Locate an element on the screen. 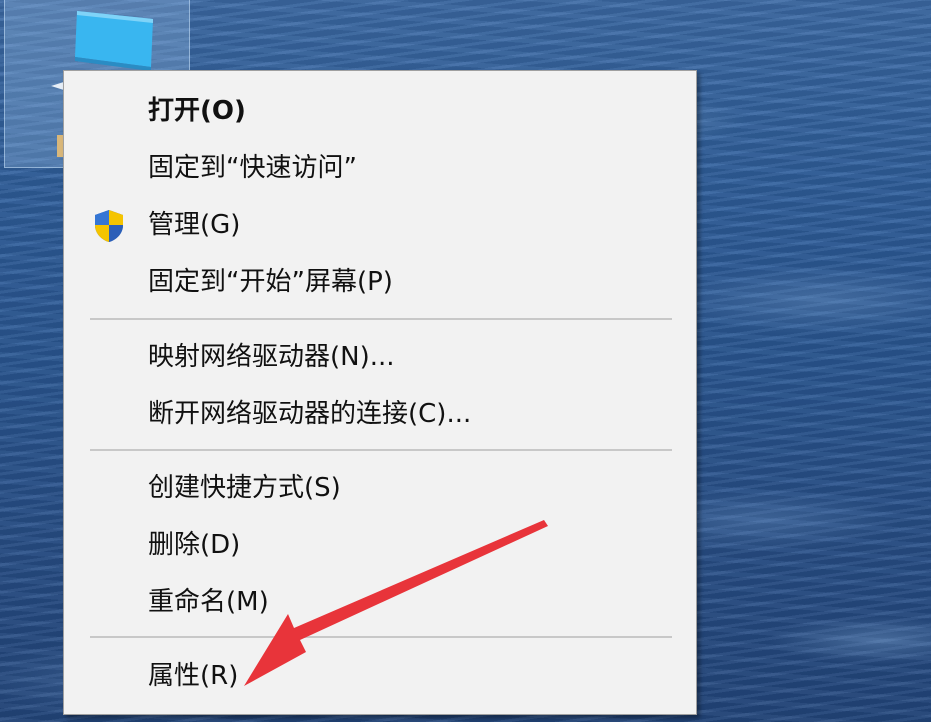 This screenshot has width=931, height=722. menu-item-delete: 删除(D) is located at coordinates (380, 545).